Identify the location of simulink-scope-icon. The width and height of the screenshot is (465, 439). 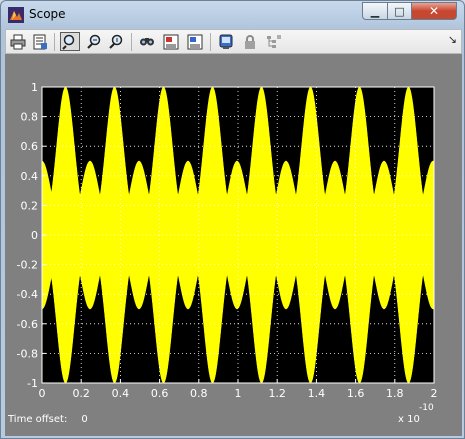
(16, 15).